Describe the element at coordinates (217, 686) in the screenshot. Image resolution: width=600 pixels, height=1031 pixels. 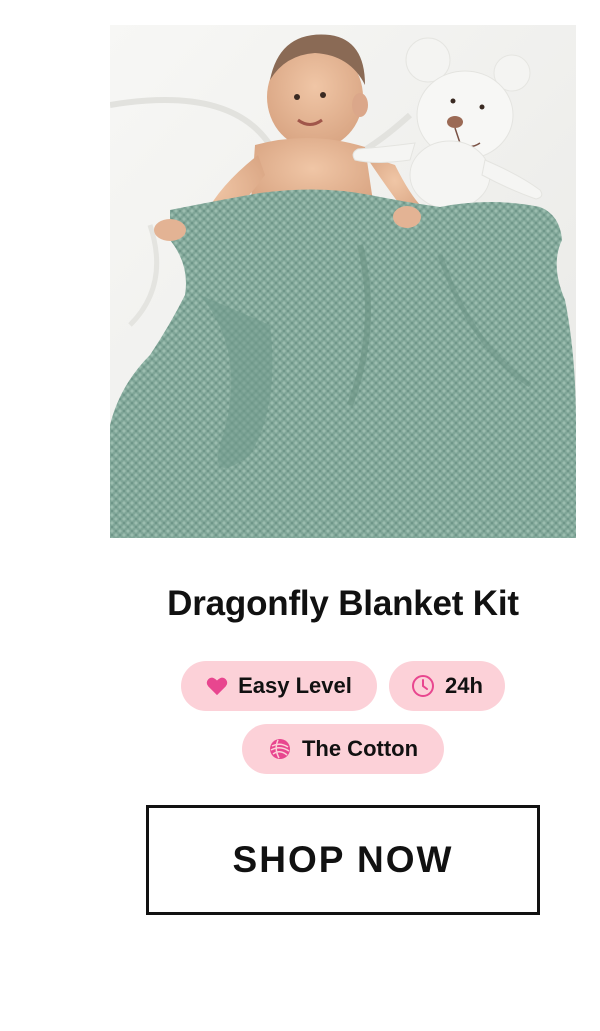
I see `heart-icon` at that location.